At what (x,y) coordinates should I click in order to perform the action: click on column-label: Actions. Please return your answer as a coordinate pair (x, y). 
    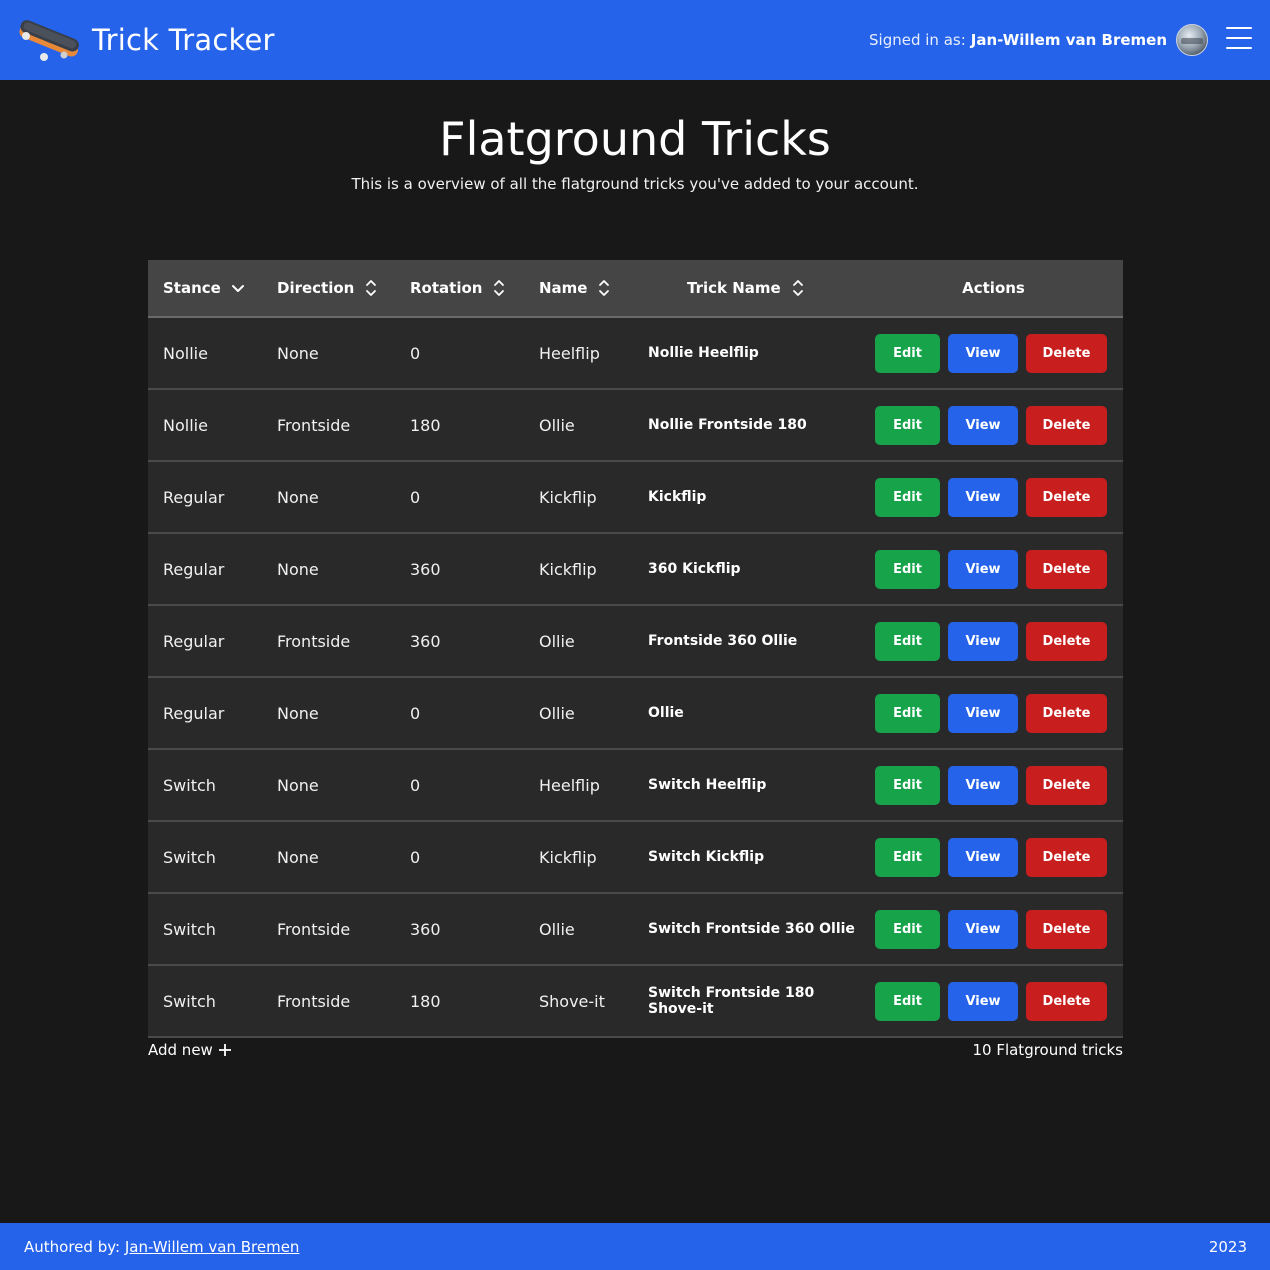
    Looking at the image, I should click on (993, 288).